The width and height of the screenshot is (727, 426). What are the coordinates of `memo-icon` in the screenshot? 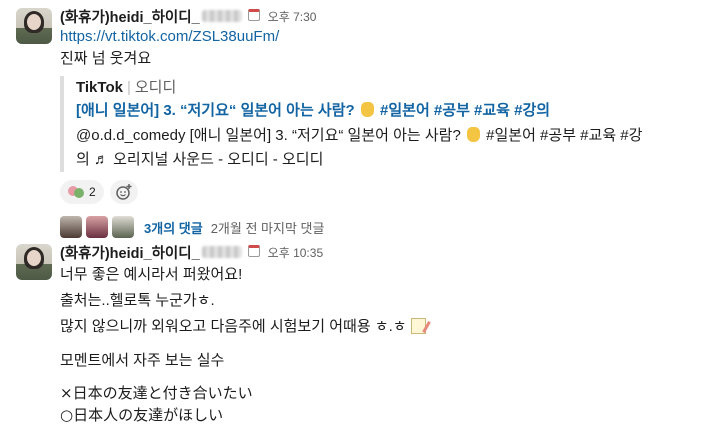 It's located at (418, 326).